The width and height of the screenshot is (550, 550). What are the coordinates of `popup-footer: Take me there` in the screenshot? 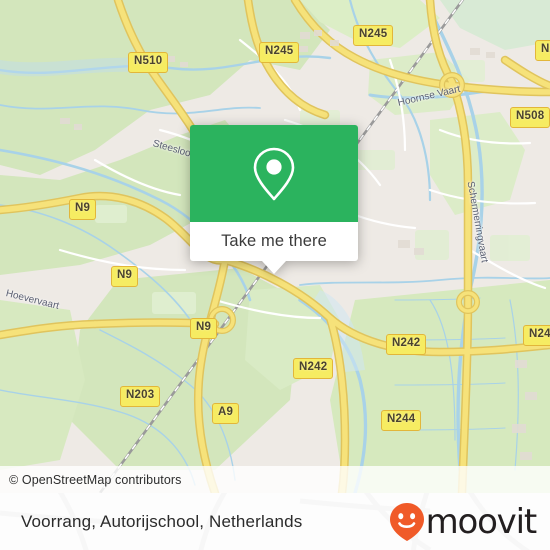 It's located at (274, 248).